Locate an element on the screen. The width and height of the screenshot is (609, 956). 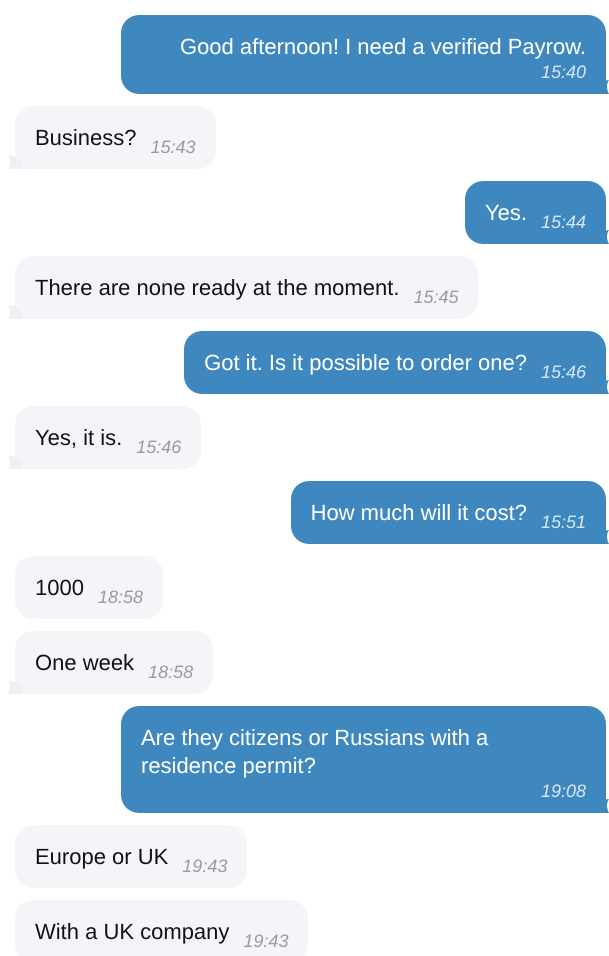
message-time: 15:45 is located at coordinates (435, 297).